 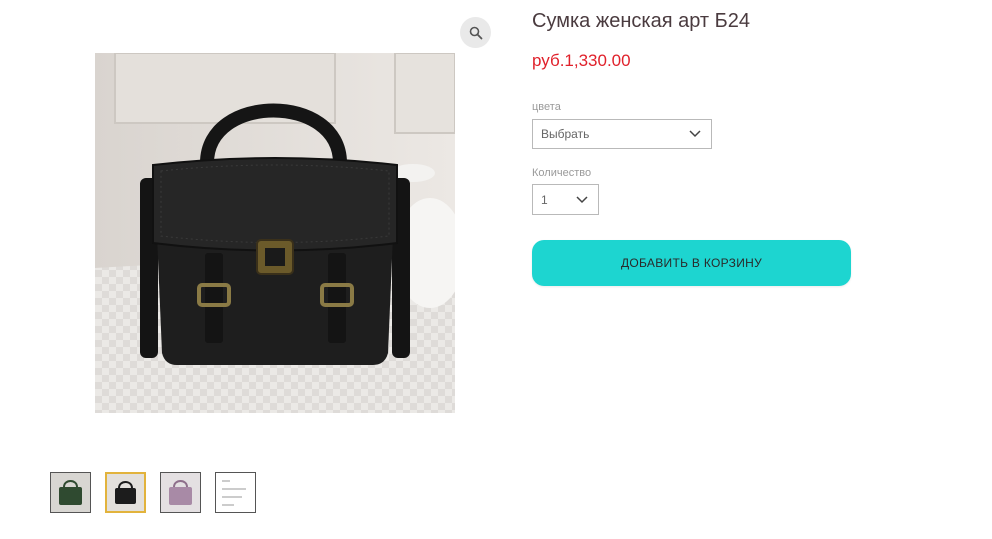 What do you see at coordinates (565, 134) in the screenshot?
I see `color-select-value: Выбрать` at bounding box center [565, 134].